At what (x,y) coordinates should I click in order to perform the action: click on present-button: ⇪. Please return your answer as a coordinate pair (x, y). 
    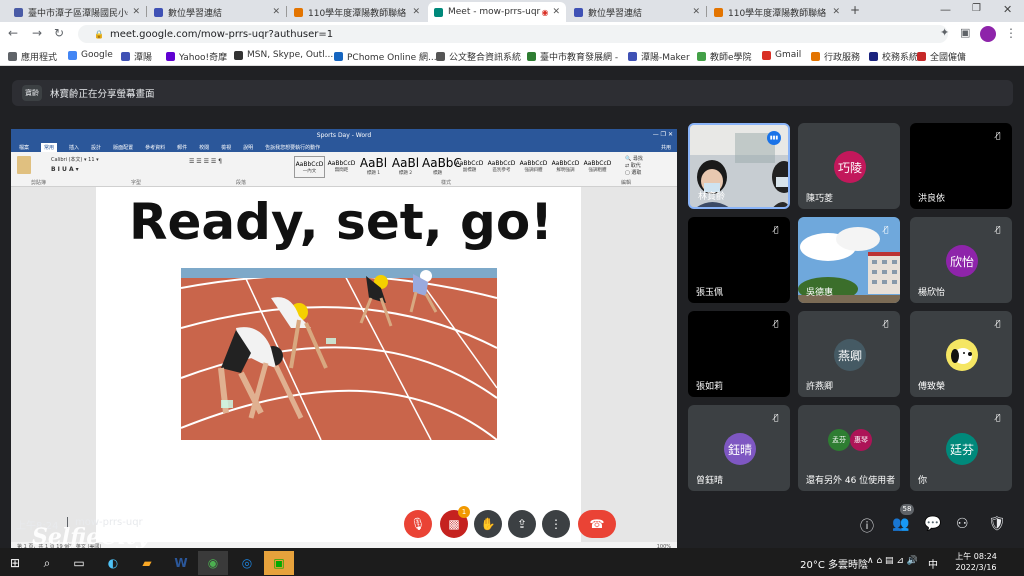
    Looking at the image, I should click on (522, 524).